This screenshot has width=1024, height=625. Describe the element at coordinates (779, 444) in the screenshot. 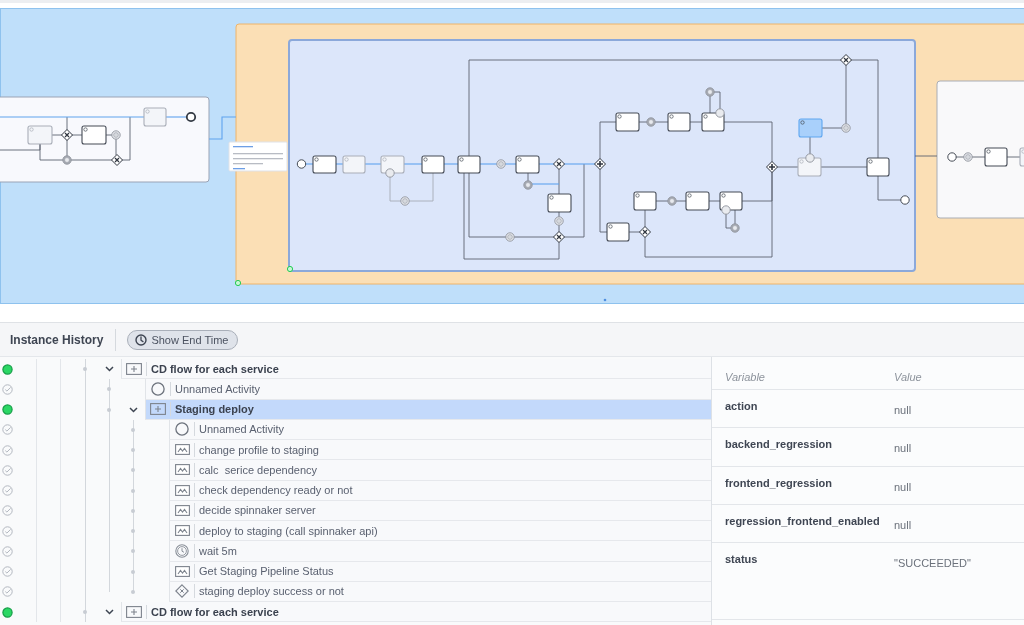

I see `variable-name: backend_regression` at that location.